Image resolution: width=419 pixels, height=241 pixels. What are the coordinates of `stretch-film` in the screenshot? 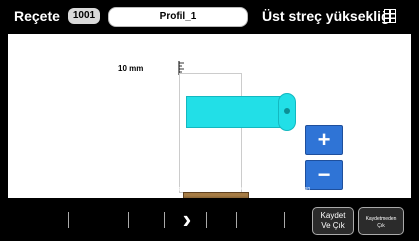 It's located at (234, 112).